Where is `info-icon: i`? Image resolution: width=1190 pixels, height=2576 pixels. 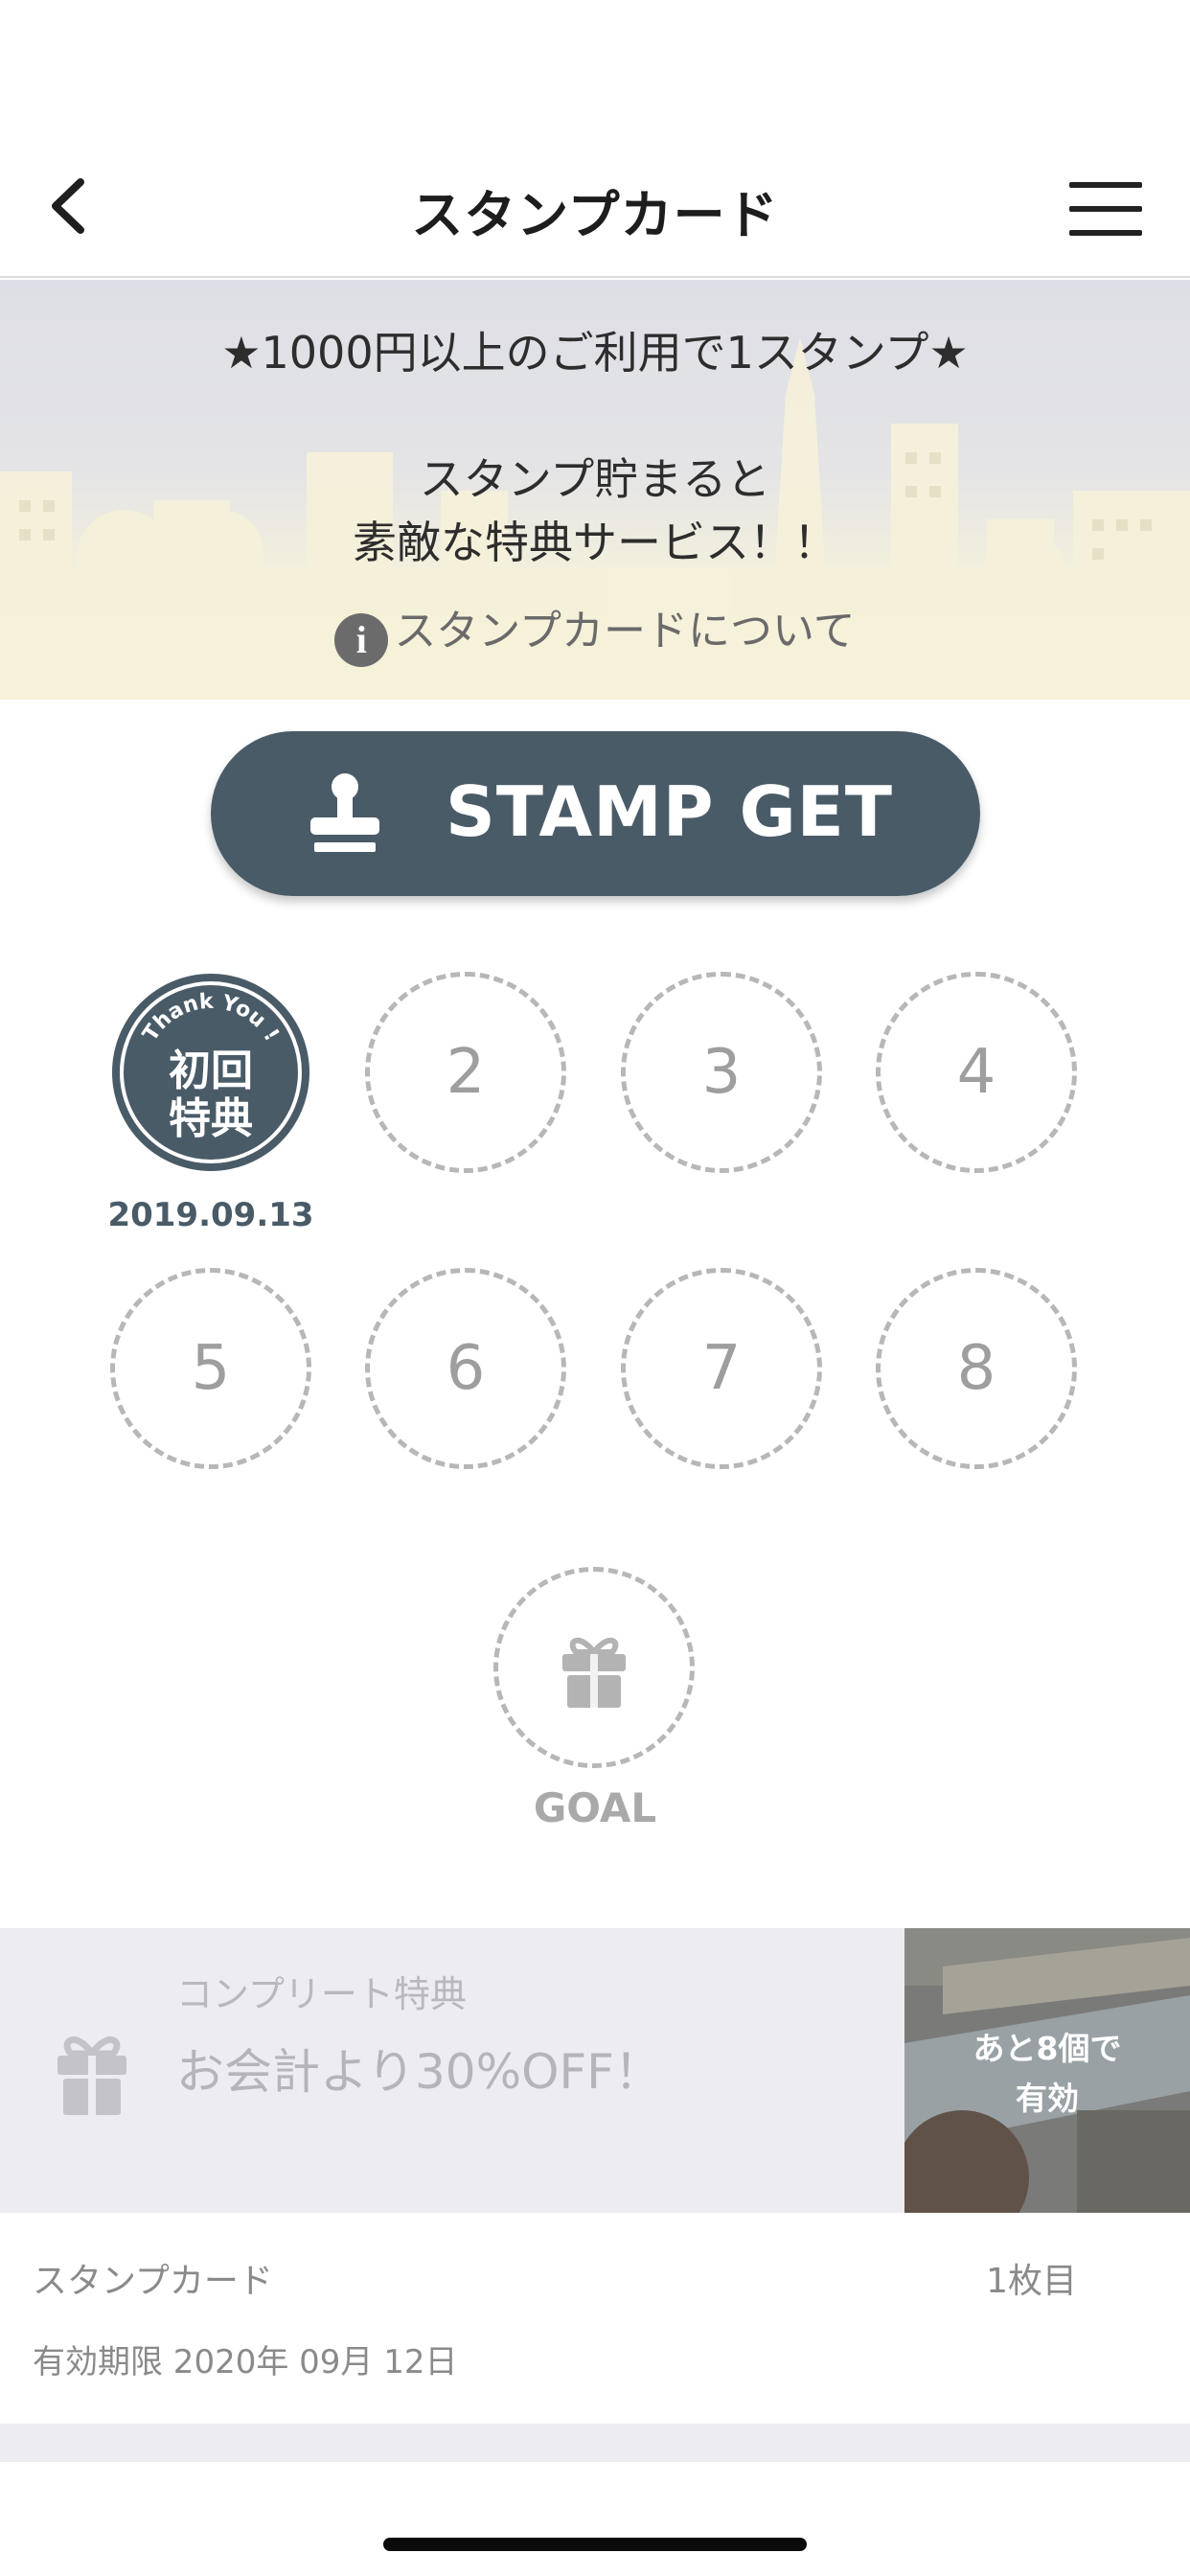
info-icon: i is located at coordinates (362, 640).